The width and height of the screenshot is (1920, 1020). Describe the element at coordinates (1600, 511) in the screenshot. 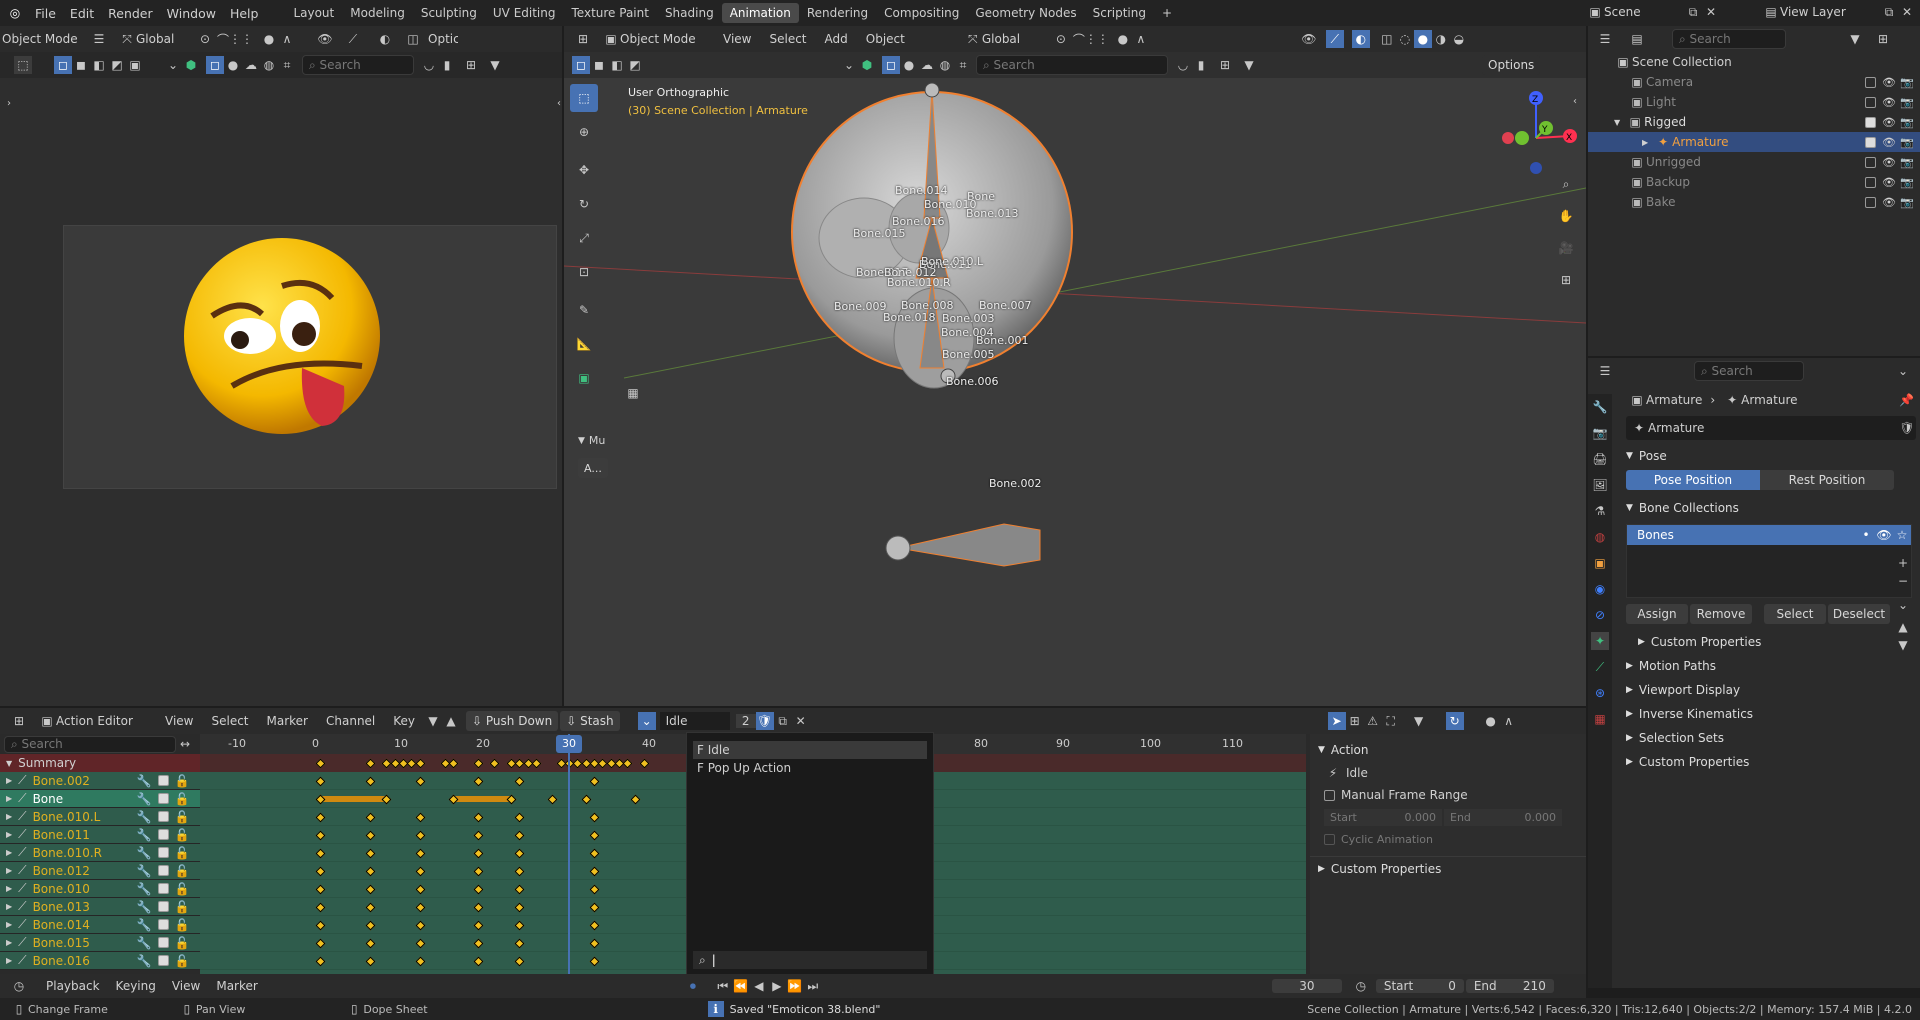

I see `scene-tab-icon: ⚗` at that location.